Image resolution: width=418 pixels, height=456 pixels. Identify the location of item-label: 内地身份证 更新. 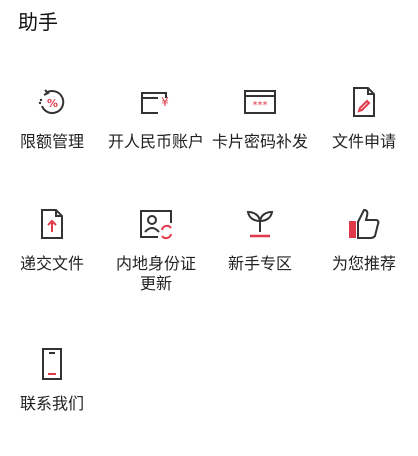
(155, 273).